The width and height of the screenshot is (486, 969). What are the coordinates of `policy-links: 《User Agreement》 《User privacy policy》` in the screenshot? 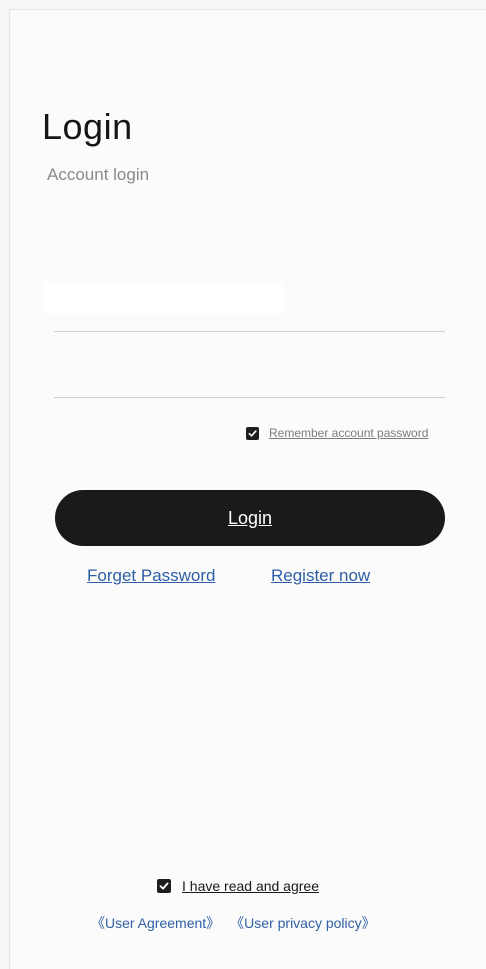 It's located at (233, 923).